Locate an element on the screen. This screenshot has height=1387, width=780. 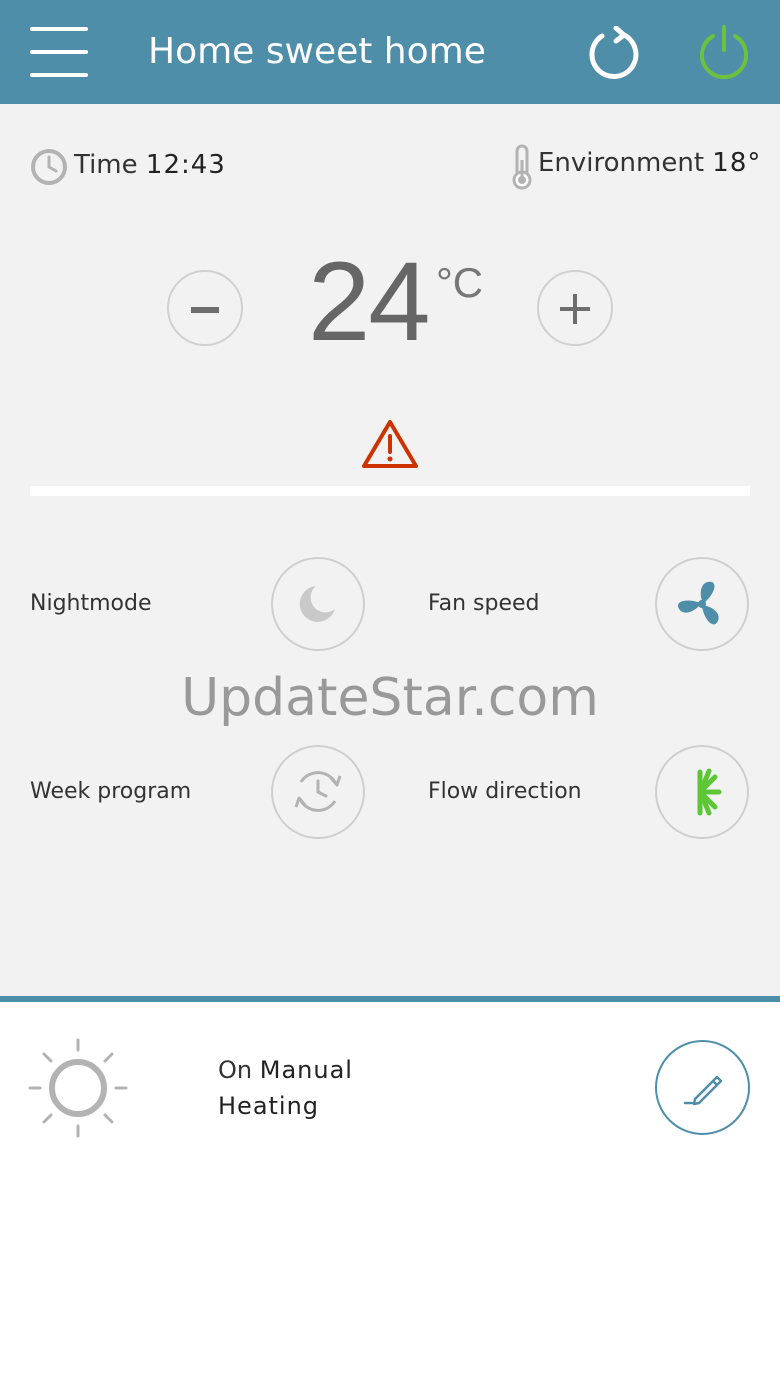
flow-direction-icon is located at coordinates (709, 792).